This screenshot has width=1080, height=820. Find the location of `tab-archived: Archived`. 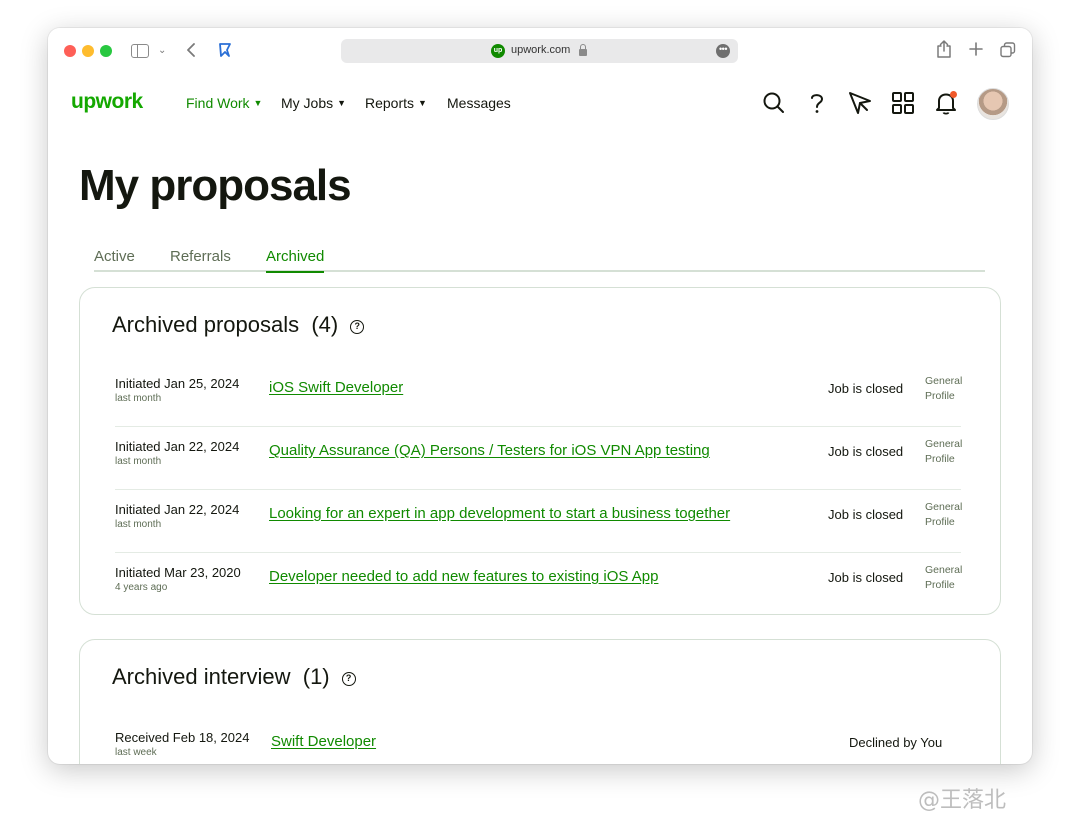

tab-archived: Archived is located at coordinates (295, 260).